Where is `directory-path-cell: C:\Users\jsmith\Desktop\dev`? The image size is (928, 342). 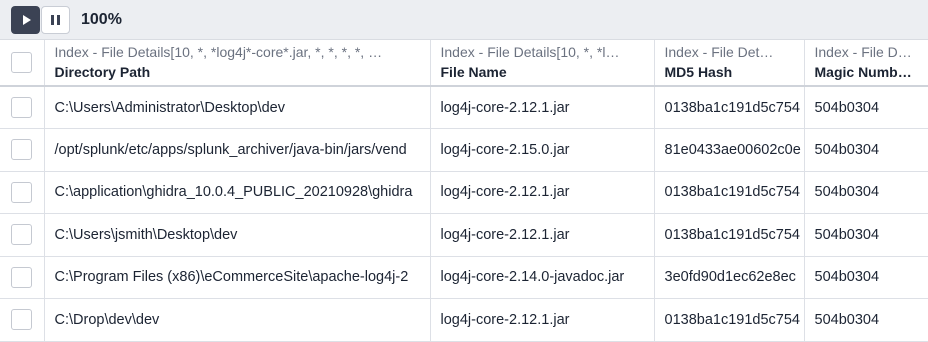
directory-path-cell: C:\Users\jsmith\Desktop\dev is located at coordinates (237, 235).